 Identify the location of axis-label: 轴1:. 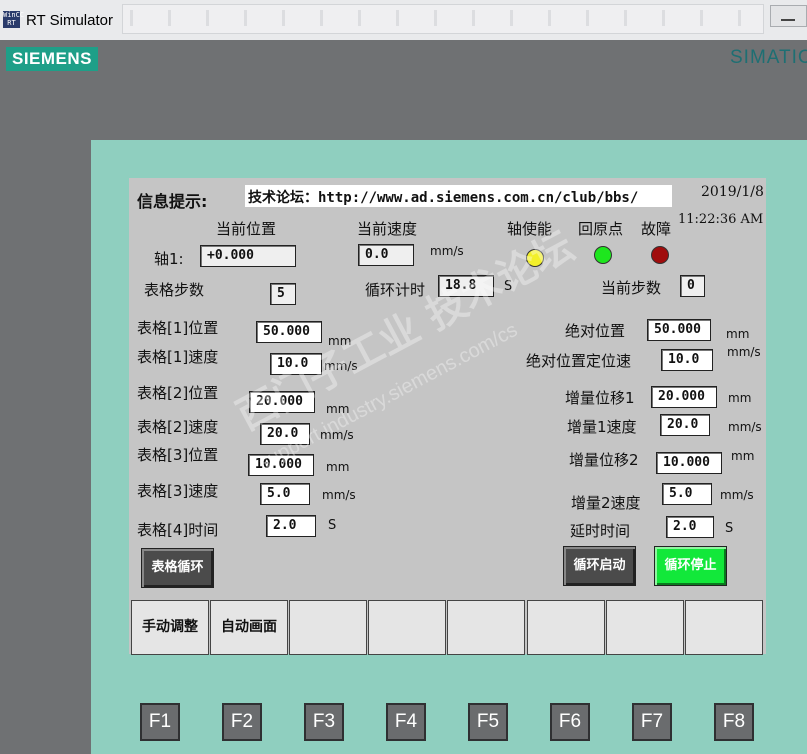
(169, 259).